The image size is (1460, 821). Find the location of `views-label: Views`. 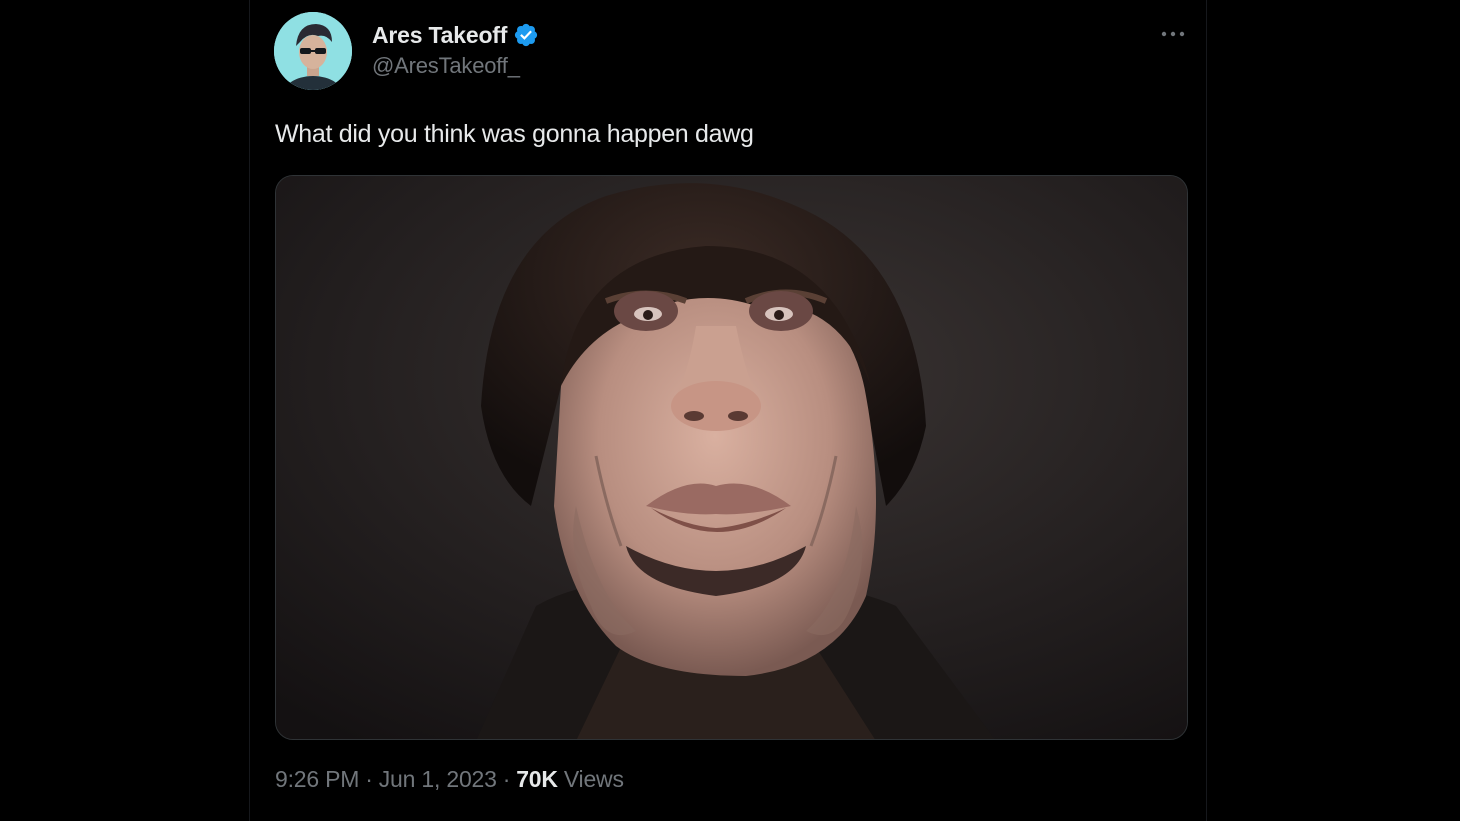

views-label: Views is located at coordinates (593, 779).